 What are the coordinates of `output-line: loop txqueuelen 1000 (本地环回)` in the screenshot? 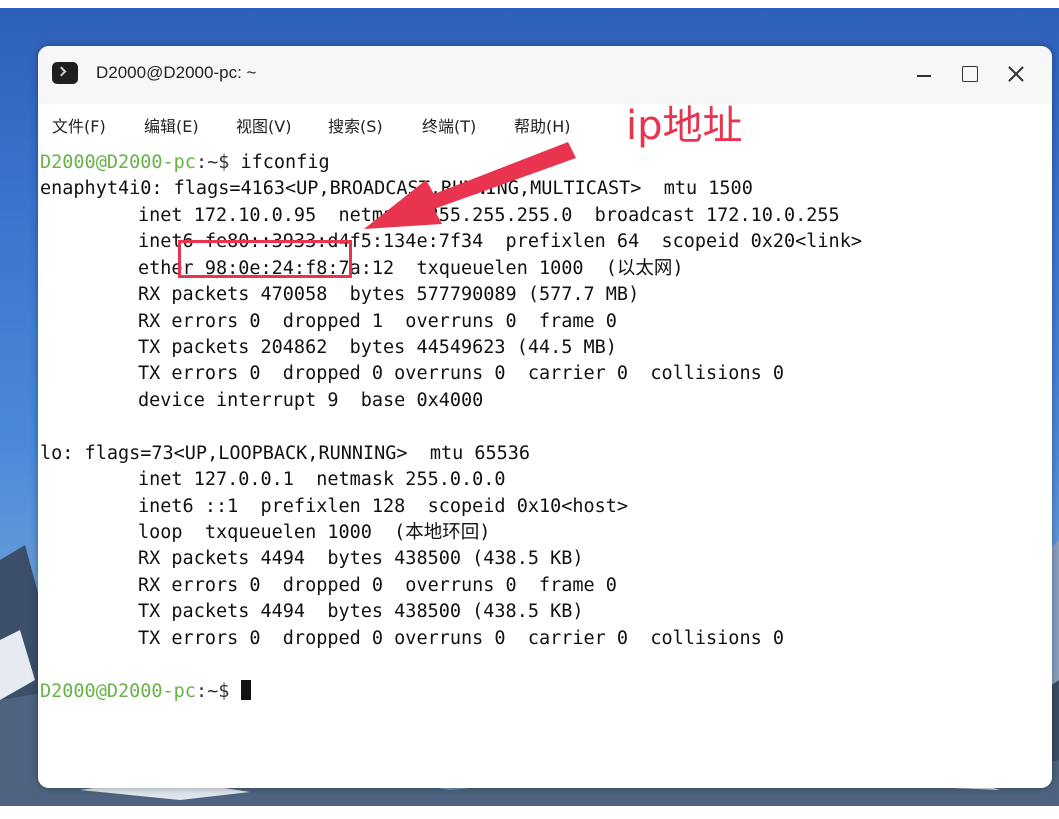 It's located at (314, 532).